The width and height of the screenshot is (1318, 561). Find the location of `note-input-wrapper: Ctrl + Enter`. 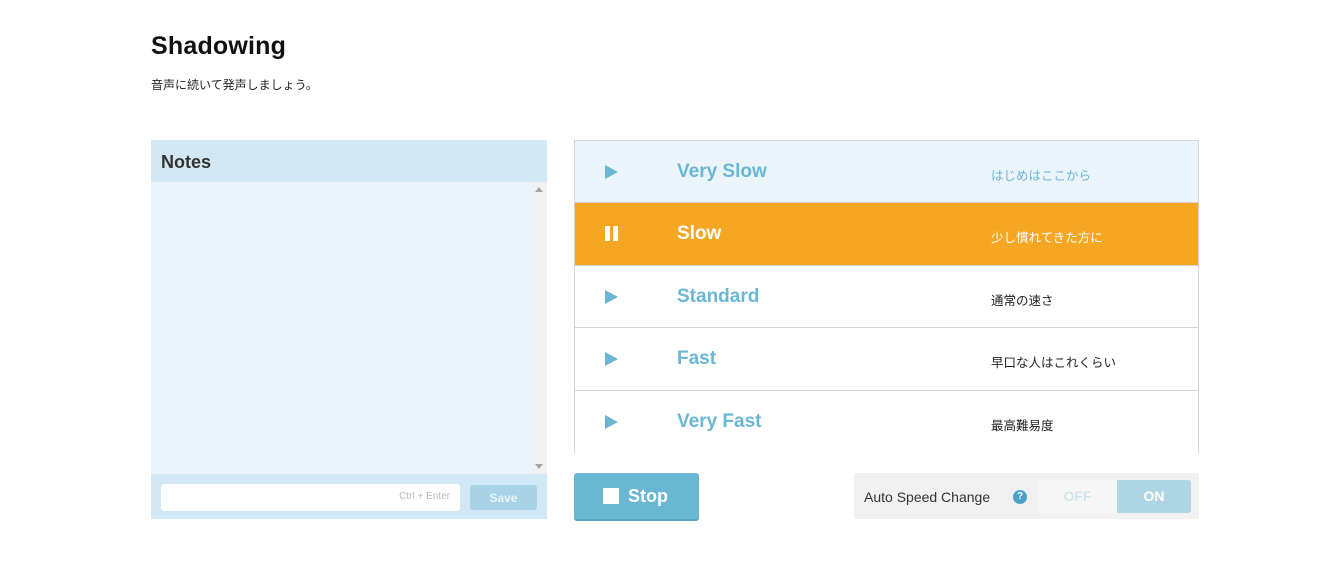

note-input-wrapper: Ctrl + Enter is located at coordinates (310, 497).